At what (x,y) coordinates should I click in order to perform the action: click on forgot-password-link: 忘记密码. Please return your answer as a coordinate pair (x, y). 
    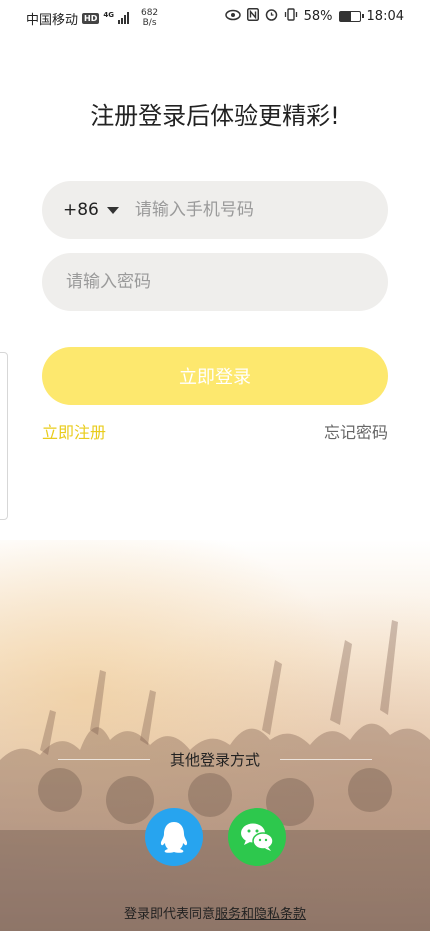
    Looking at the image, I should click on (356, 431).